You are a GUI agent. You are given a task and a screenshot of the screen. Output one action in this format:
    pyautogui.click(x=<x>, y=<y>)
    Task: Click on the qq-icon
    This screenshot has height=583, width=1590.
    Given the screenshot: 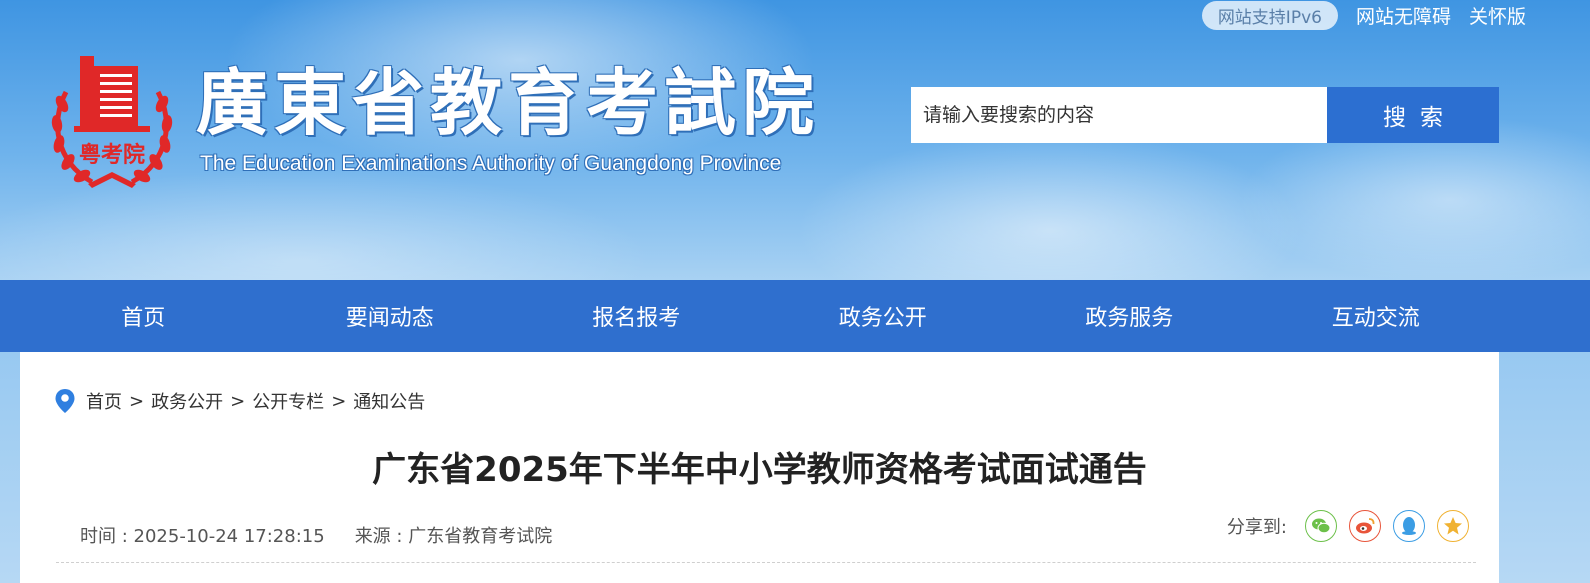 What is the action you would take?
    pyautogui.click(x=1409, y=526)
    